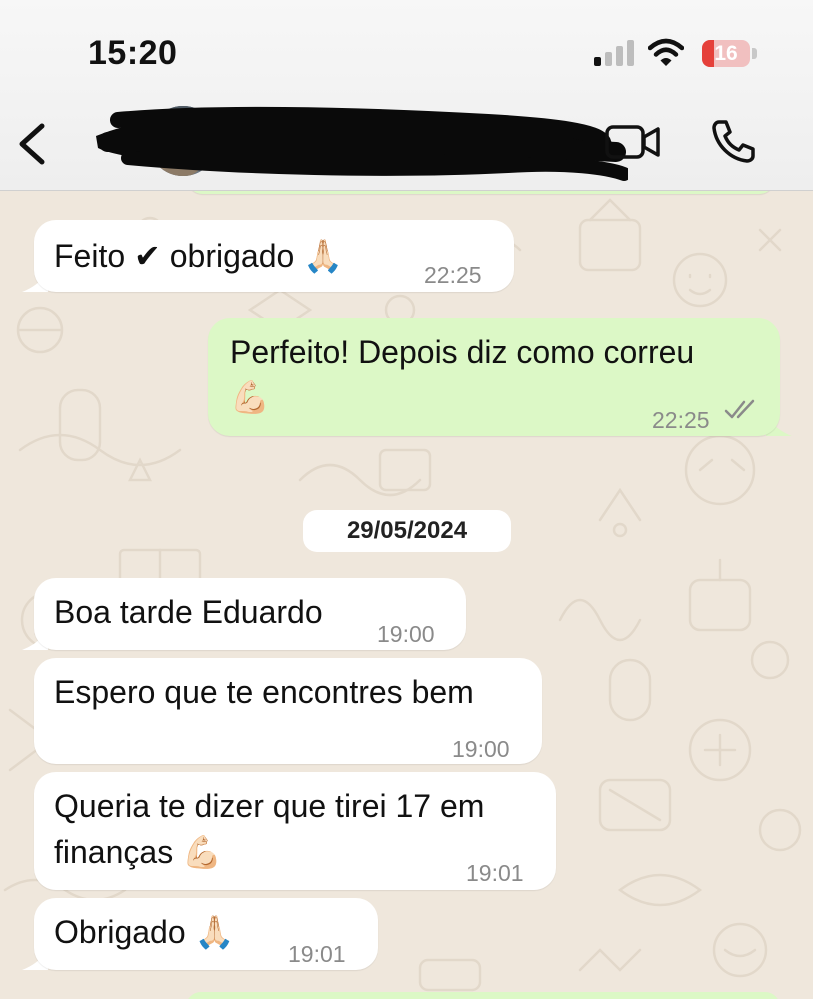 This screenshot has height=999, width=813. What do you see at coordinates (462, 352) in the screenshot?
I see `message-text-line1: Perfeito! Depois diz como correu` at bounding box center [462, 352].